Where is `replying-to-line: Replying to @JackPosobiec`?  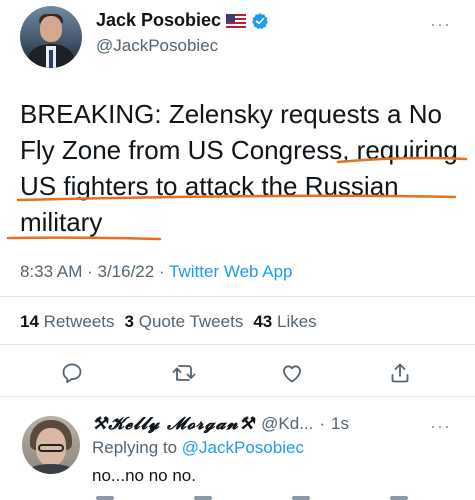
replying-to-line: Replying to @JackPosobiec is located at coordinates (198, 447).